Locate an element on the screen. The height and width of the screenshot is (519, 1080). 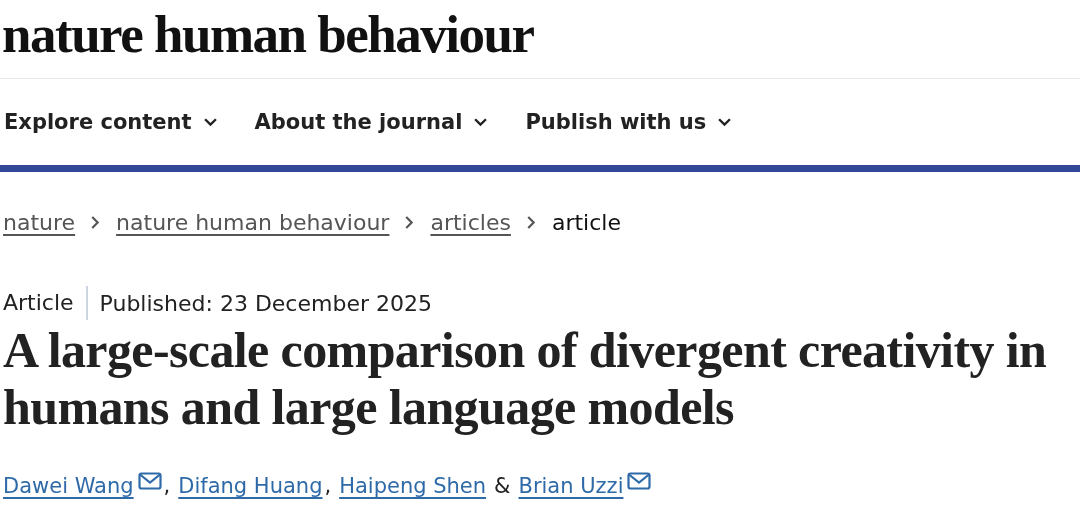
nav-menu-button: About the journal is located at coordinates (371, 122).